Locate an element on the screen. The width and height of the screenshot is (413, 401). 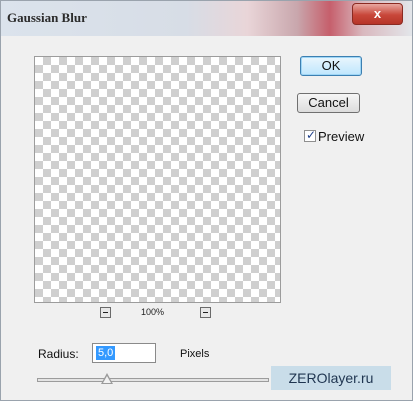
radius-slider-thumb is located at coordinates (107, 378).